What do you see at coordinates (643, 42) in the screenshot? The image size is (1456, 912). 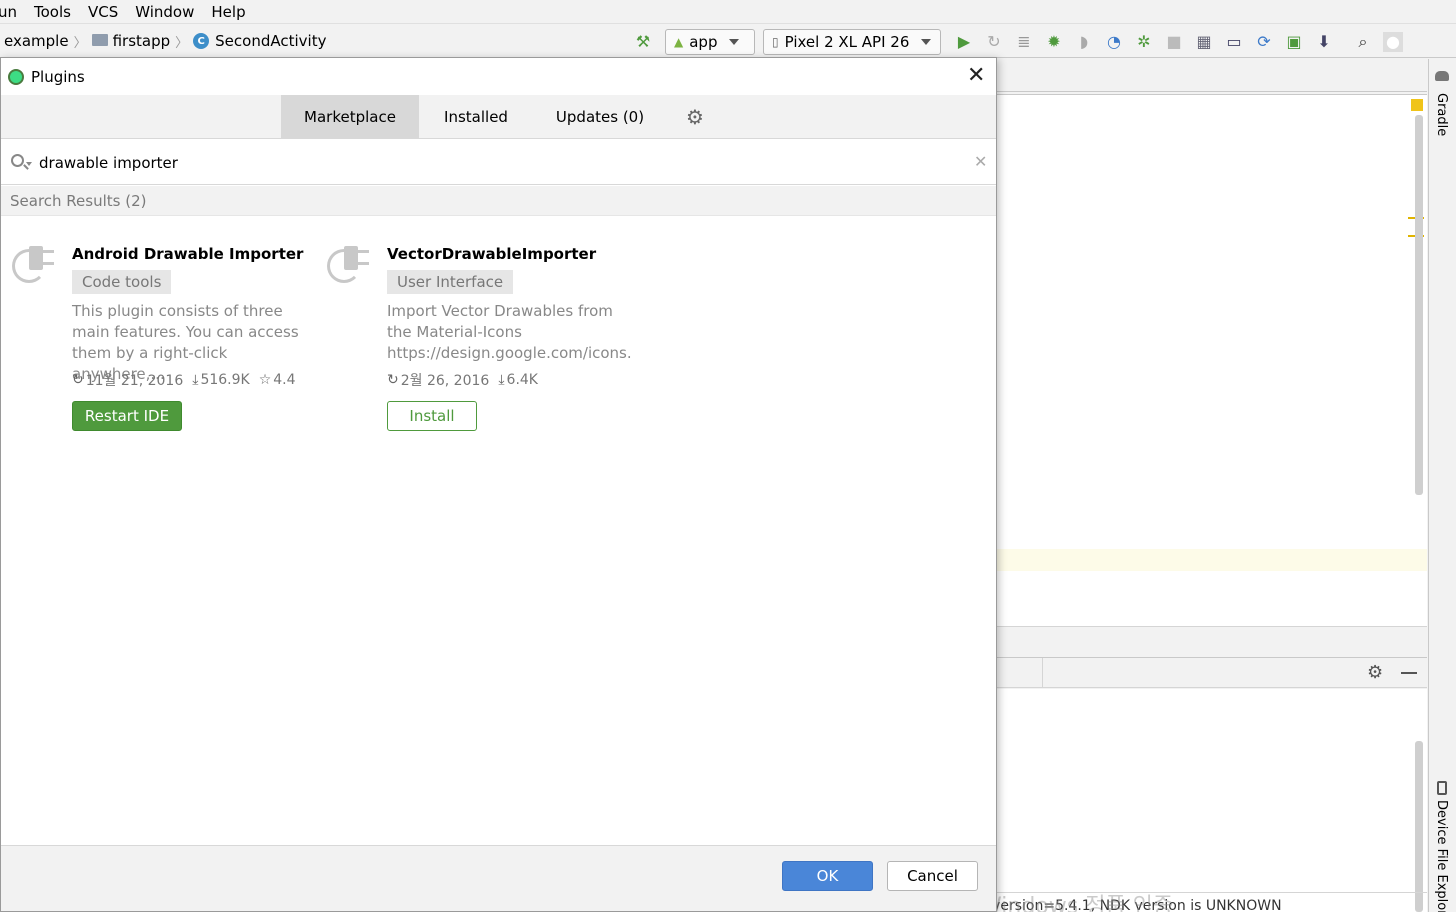 I see `hammer-icon: ⚒` at bounding box center [643, 42].